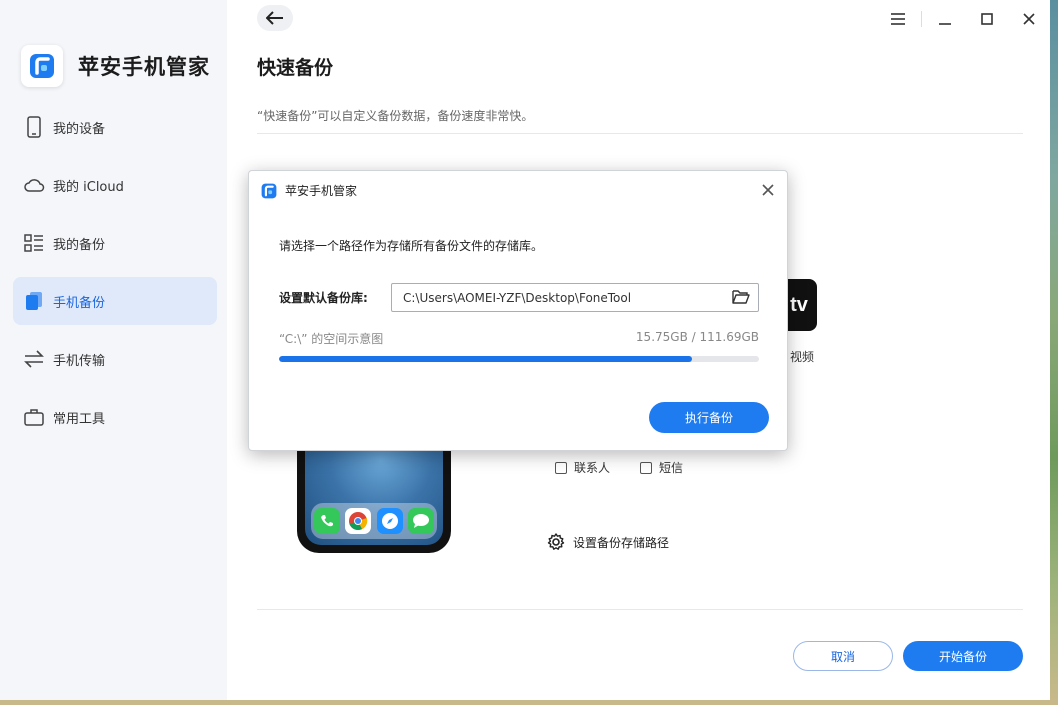 This screenshot has width=1058, height=705. Describe the element at coordinates (295, 68) in the screenshot. I see `page-title: 快速备份` at that location.